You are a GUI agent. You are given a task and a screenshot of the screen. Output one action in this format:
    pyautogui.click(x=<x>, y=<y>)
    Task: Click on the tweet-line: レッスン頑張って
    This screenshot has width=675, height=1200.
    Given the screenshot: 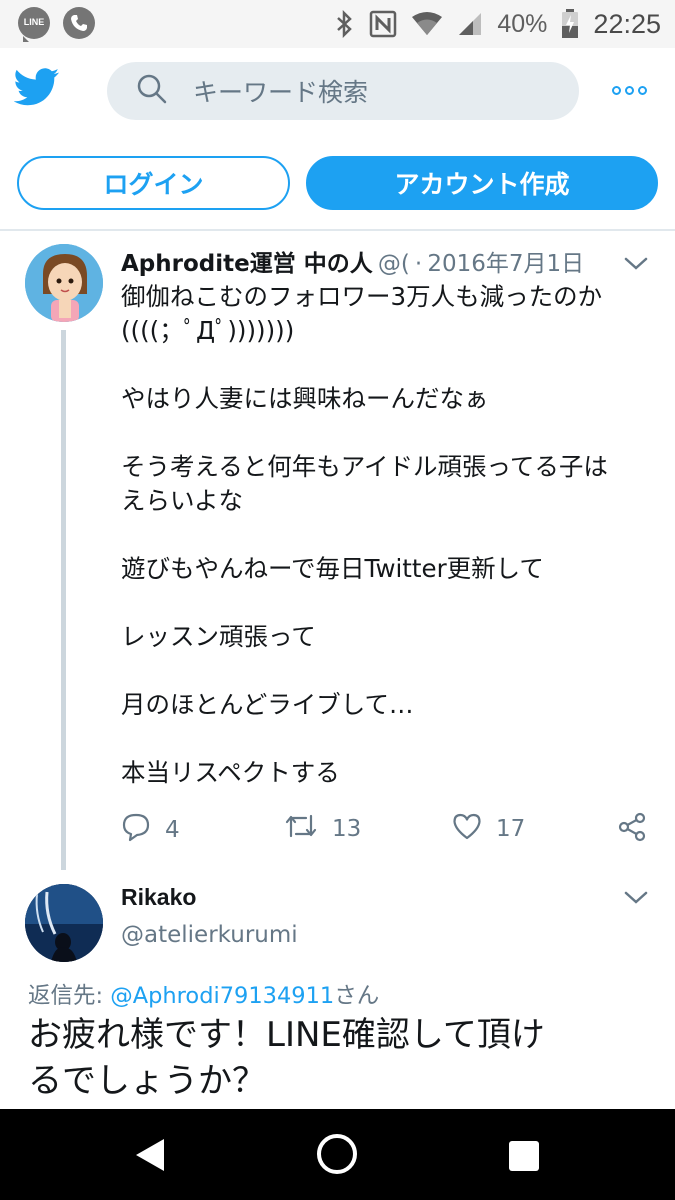 What is the action you would take?
    pyautogui.click(x=218, y=636)
    